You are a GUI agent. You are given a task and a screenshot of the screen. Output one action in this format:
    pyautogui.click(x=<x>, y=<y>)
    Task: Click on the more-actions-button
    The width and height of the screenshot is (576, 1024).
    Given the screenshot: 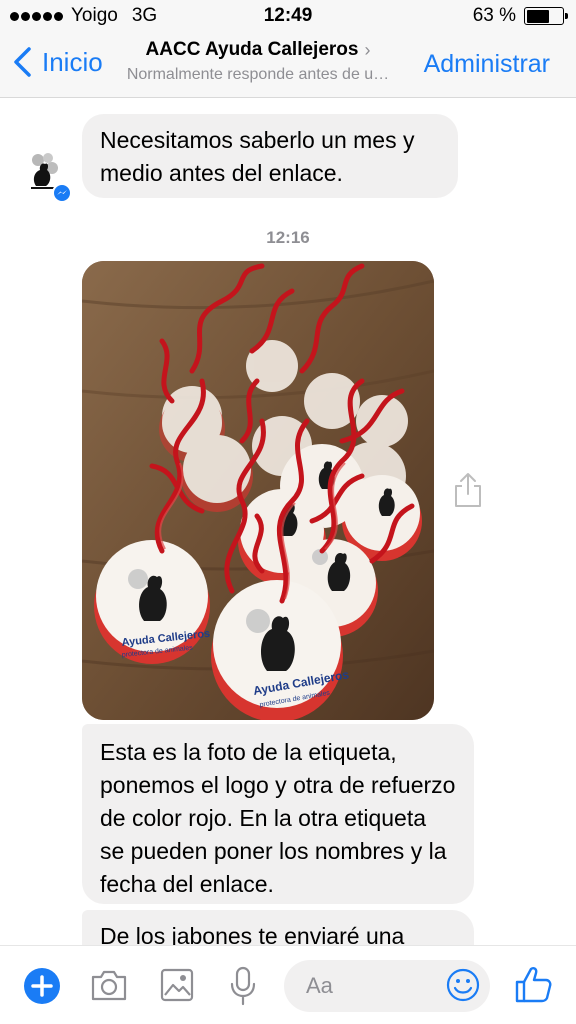 What is the action you would take?
    pyautogui.click(x=42, y=986)
    